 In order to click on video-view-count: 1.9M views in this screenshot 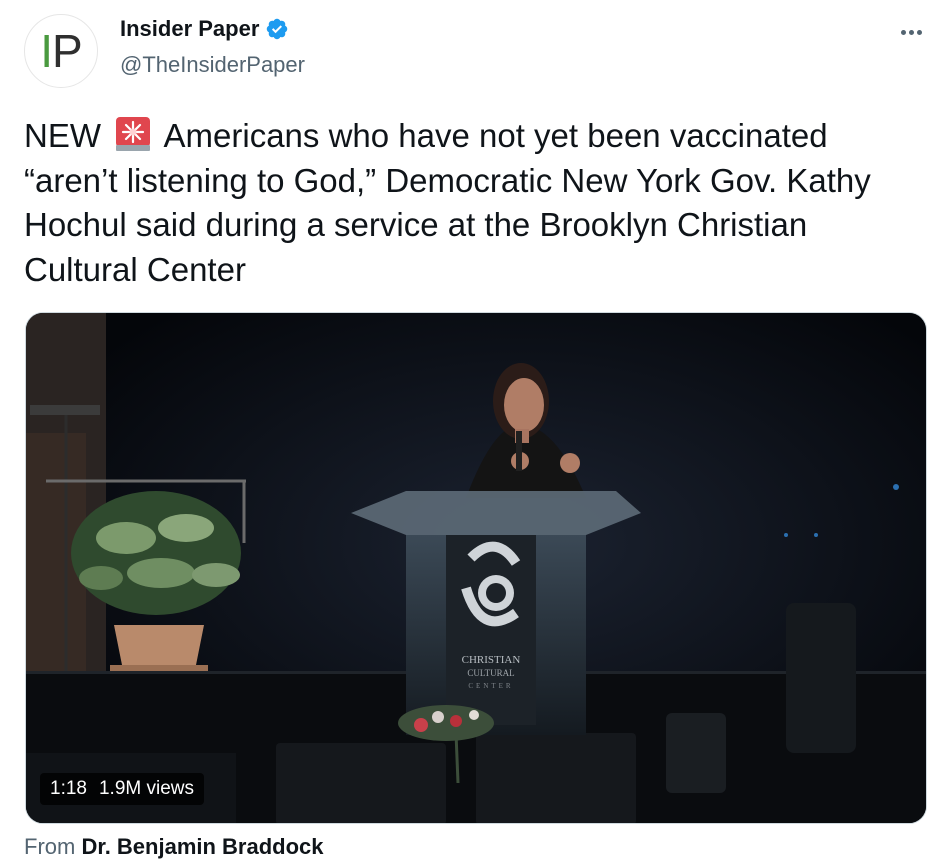, I will do `click(146, 788)`.